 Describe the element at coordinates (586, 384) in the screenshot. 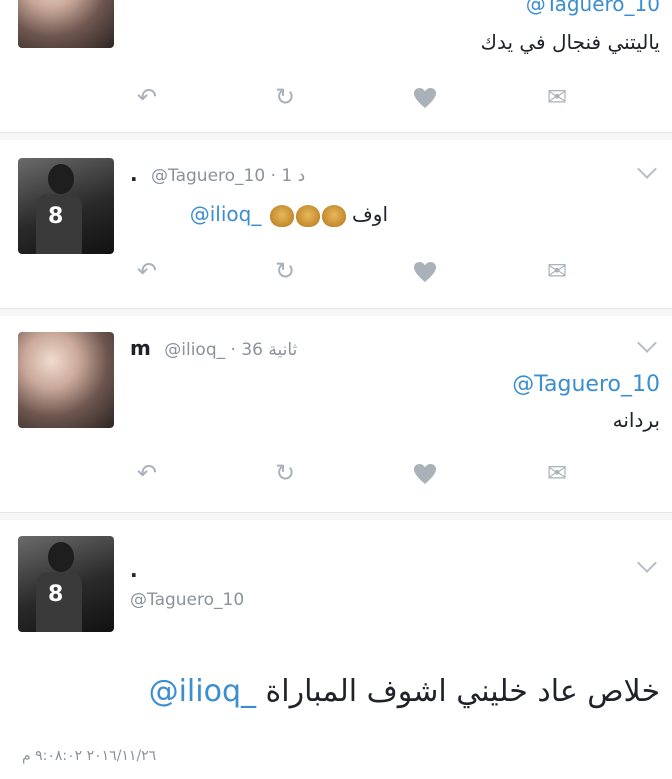

I see `mention-link: @Taguero_10` at that location.